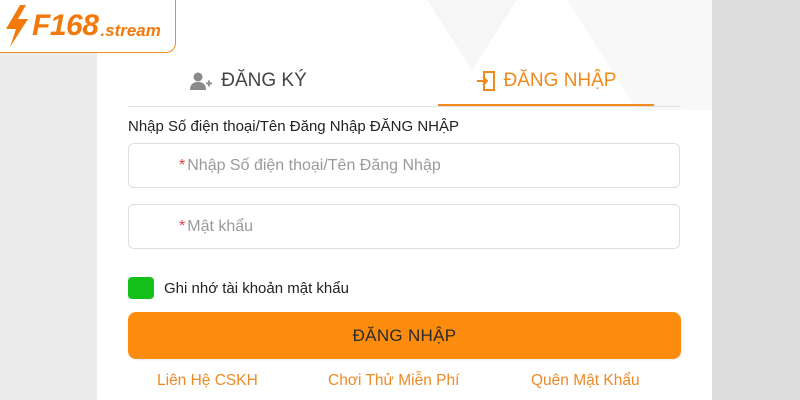 This screenshot has height=400, width=800. I want to click on remember-label: Ghi nhớ tài khoản mật khẩu, so click(256, 288).